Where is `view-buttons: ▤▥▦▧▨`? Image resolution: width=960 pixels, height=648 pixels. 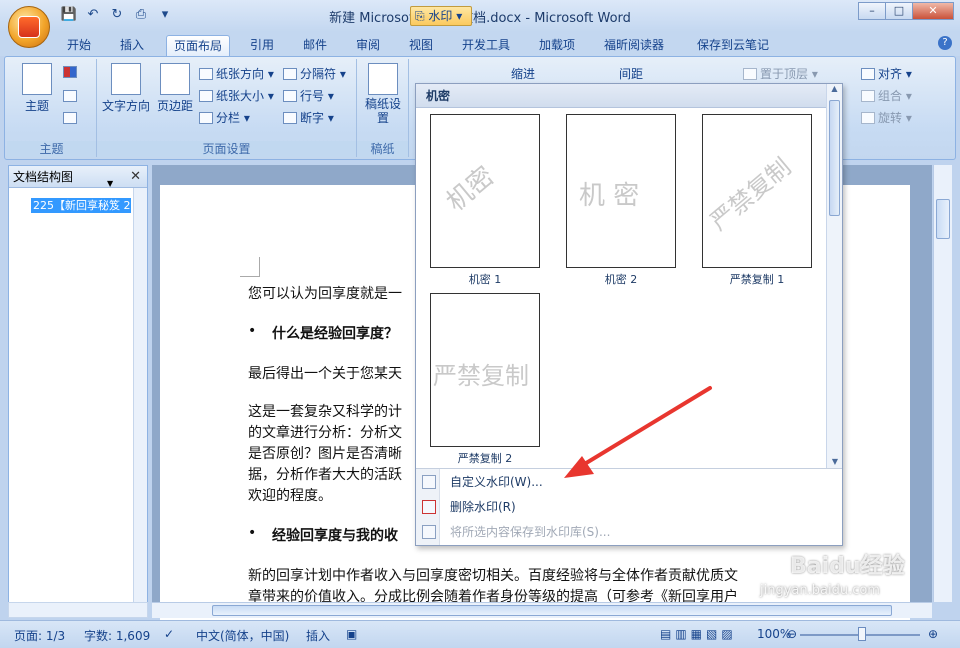 view-buttons: ▤▥▦▧▨ is located at coordinates (698, 634).